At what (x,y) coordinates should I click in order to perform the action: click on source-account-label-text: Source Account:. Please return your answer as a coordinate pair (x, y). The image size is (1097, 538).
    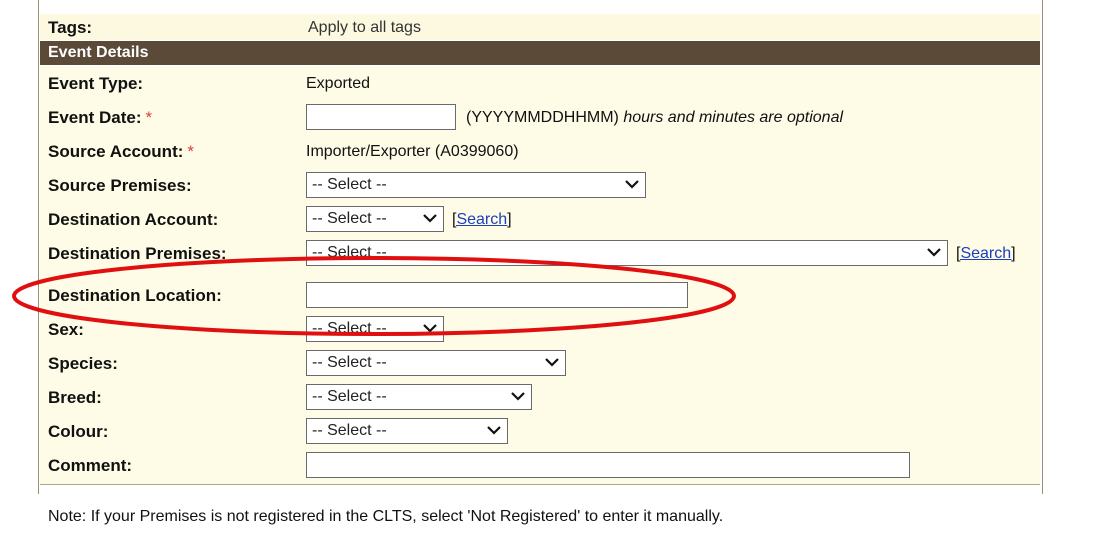
    Looking at the image, I should click on (116, 151).